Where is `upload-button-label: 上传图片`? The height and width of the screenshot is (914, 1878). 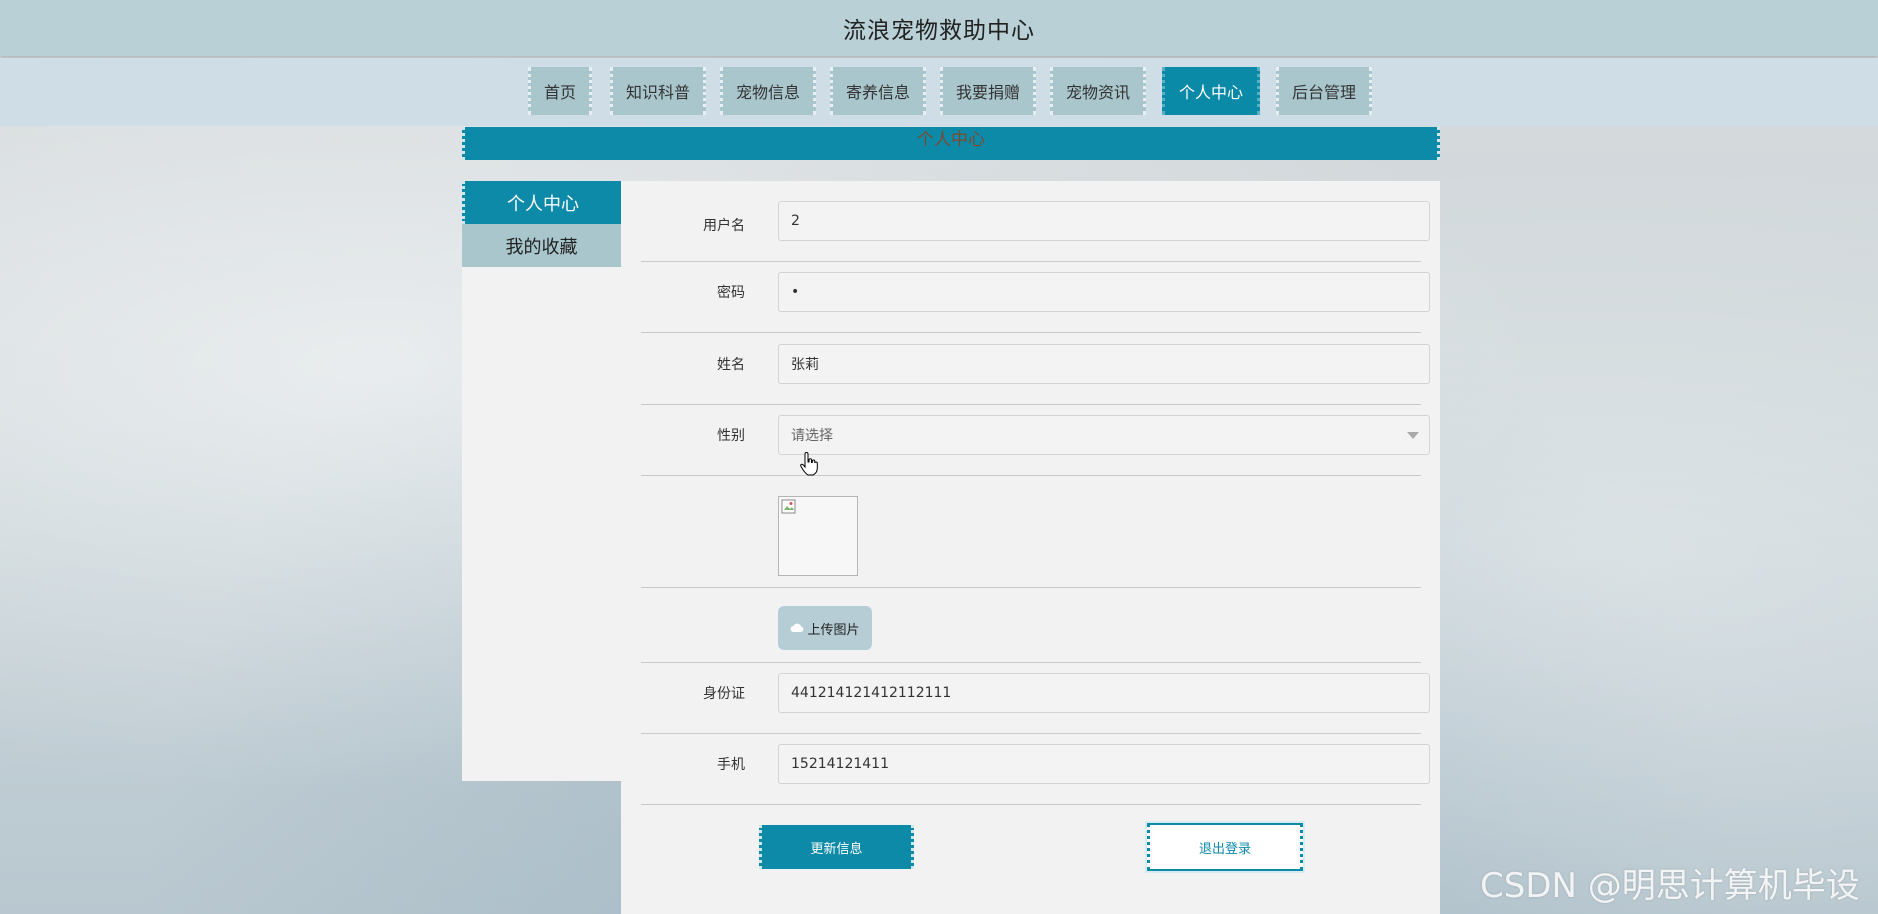 upload-button-label: 上传图片 is located at coordinates (833, 630).